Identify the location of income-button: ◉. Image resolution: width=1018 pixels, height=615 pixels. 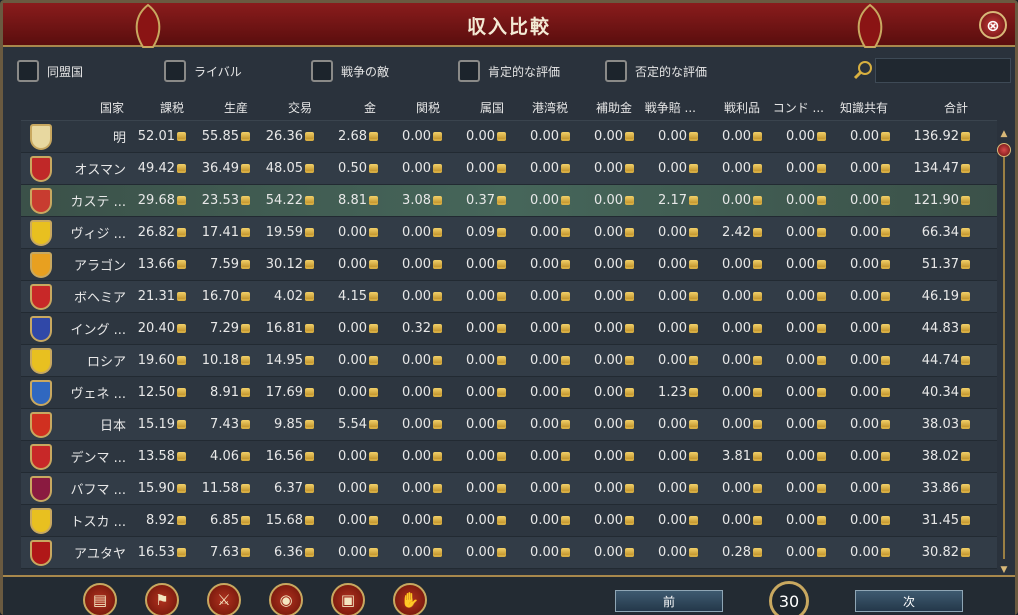
(286, 599).